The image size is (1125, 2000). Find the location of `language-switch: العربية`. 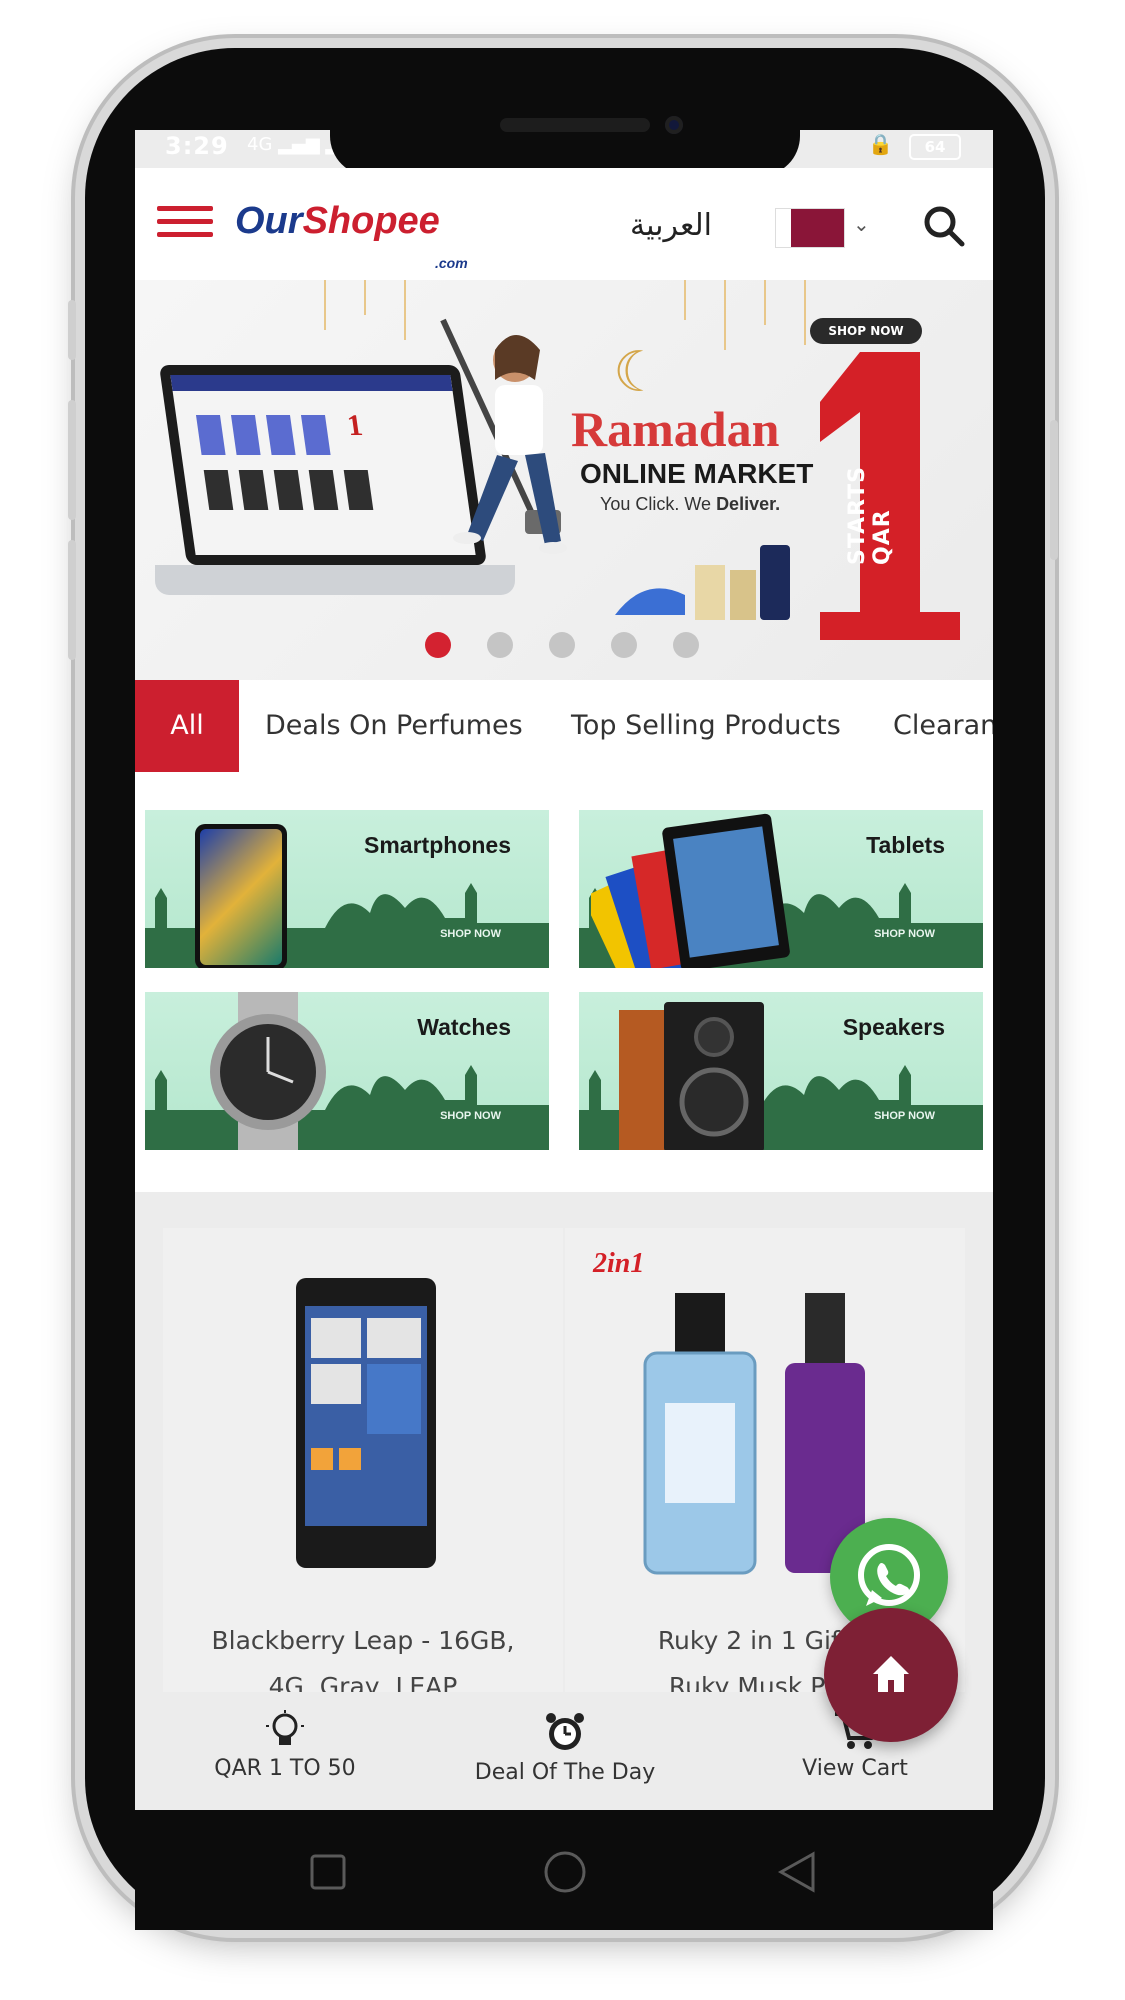

language-switch: العربية is located at coordinates (671, 225).